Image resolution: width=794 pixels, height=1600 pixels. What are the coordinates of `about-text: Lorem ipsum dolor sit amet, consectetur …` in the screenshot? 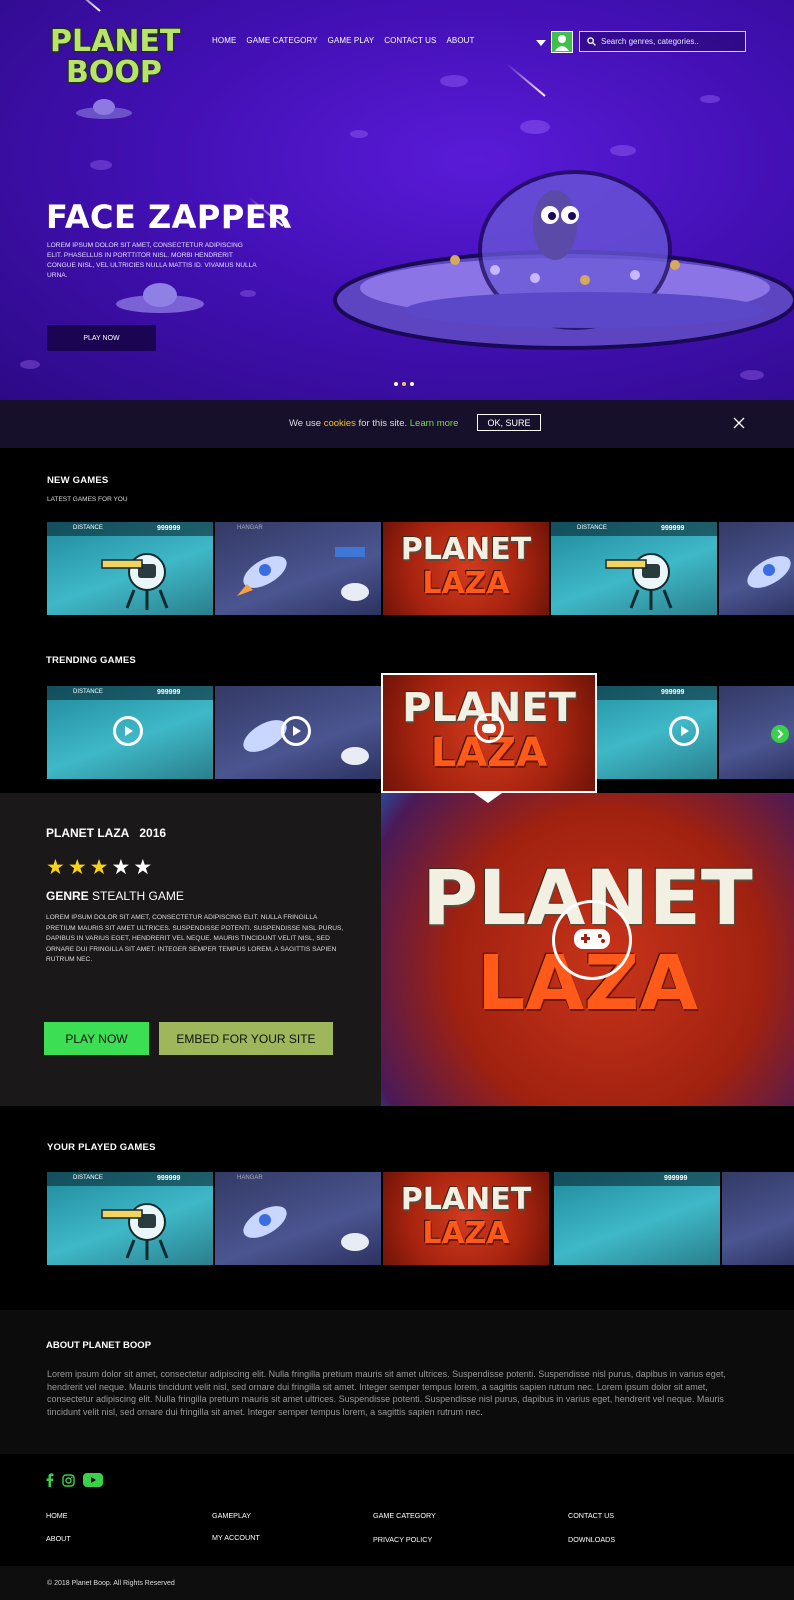 It's located at (386, 1393).